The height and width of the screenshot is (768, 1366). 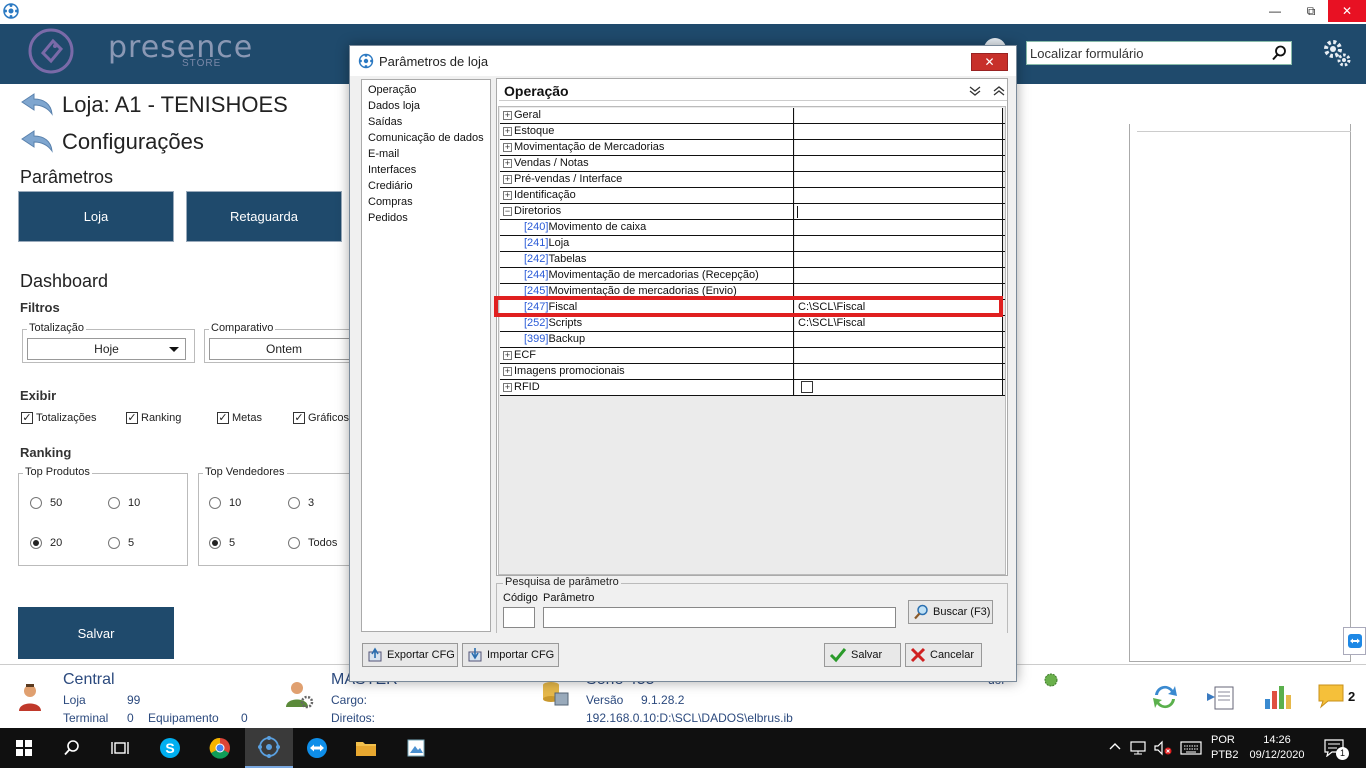 I want to click on taskbar-chrome, so click(x=220, y=748).